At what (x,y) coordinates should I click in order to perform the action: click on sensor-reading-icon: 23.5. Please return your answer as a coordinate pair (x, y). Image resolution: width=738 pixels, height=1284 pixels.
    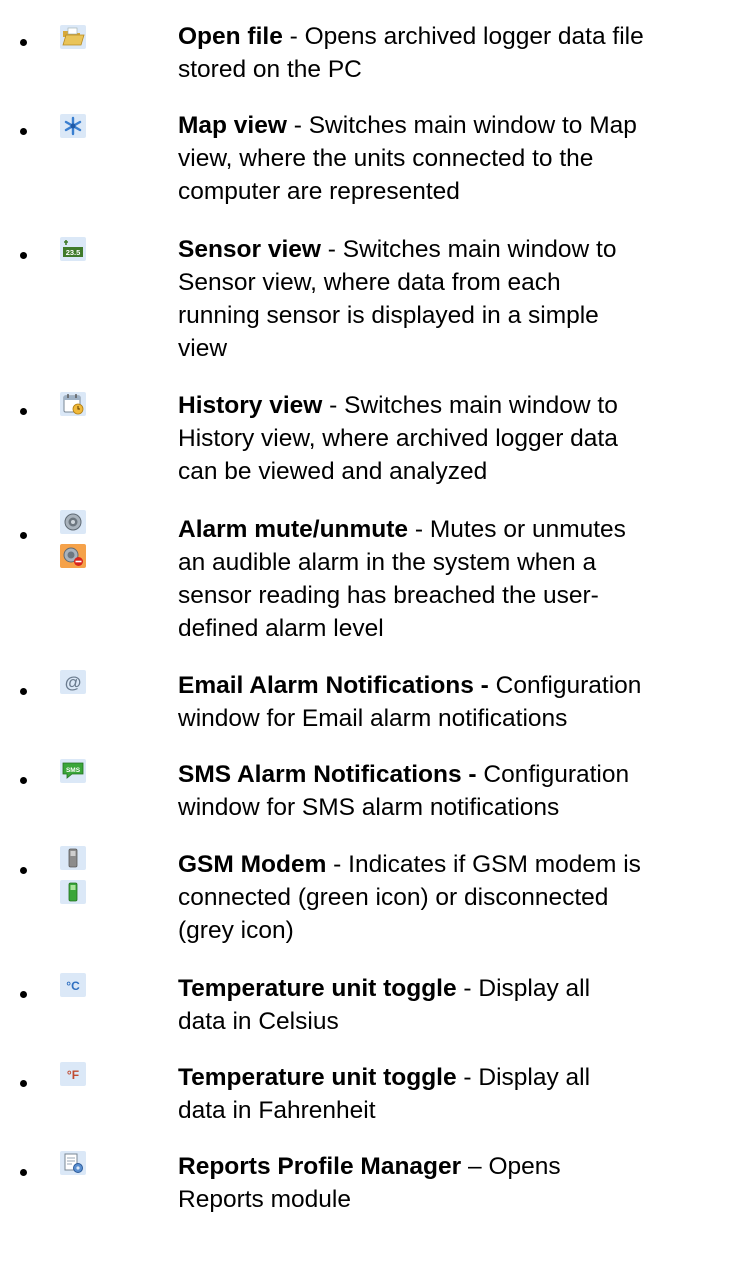
    Looking at the image, I should click on (73, 249).